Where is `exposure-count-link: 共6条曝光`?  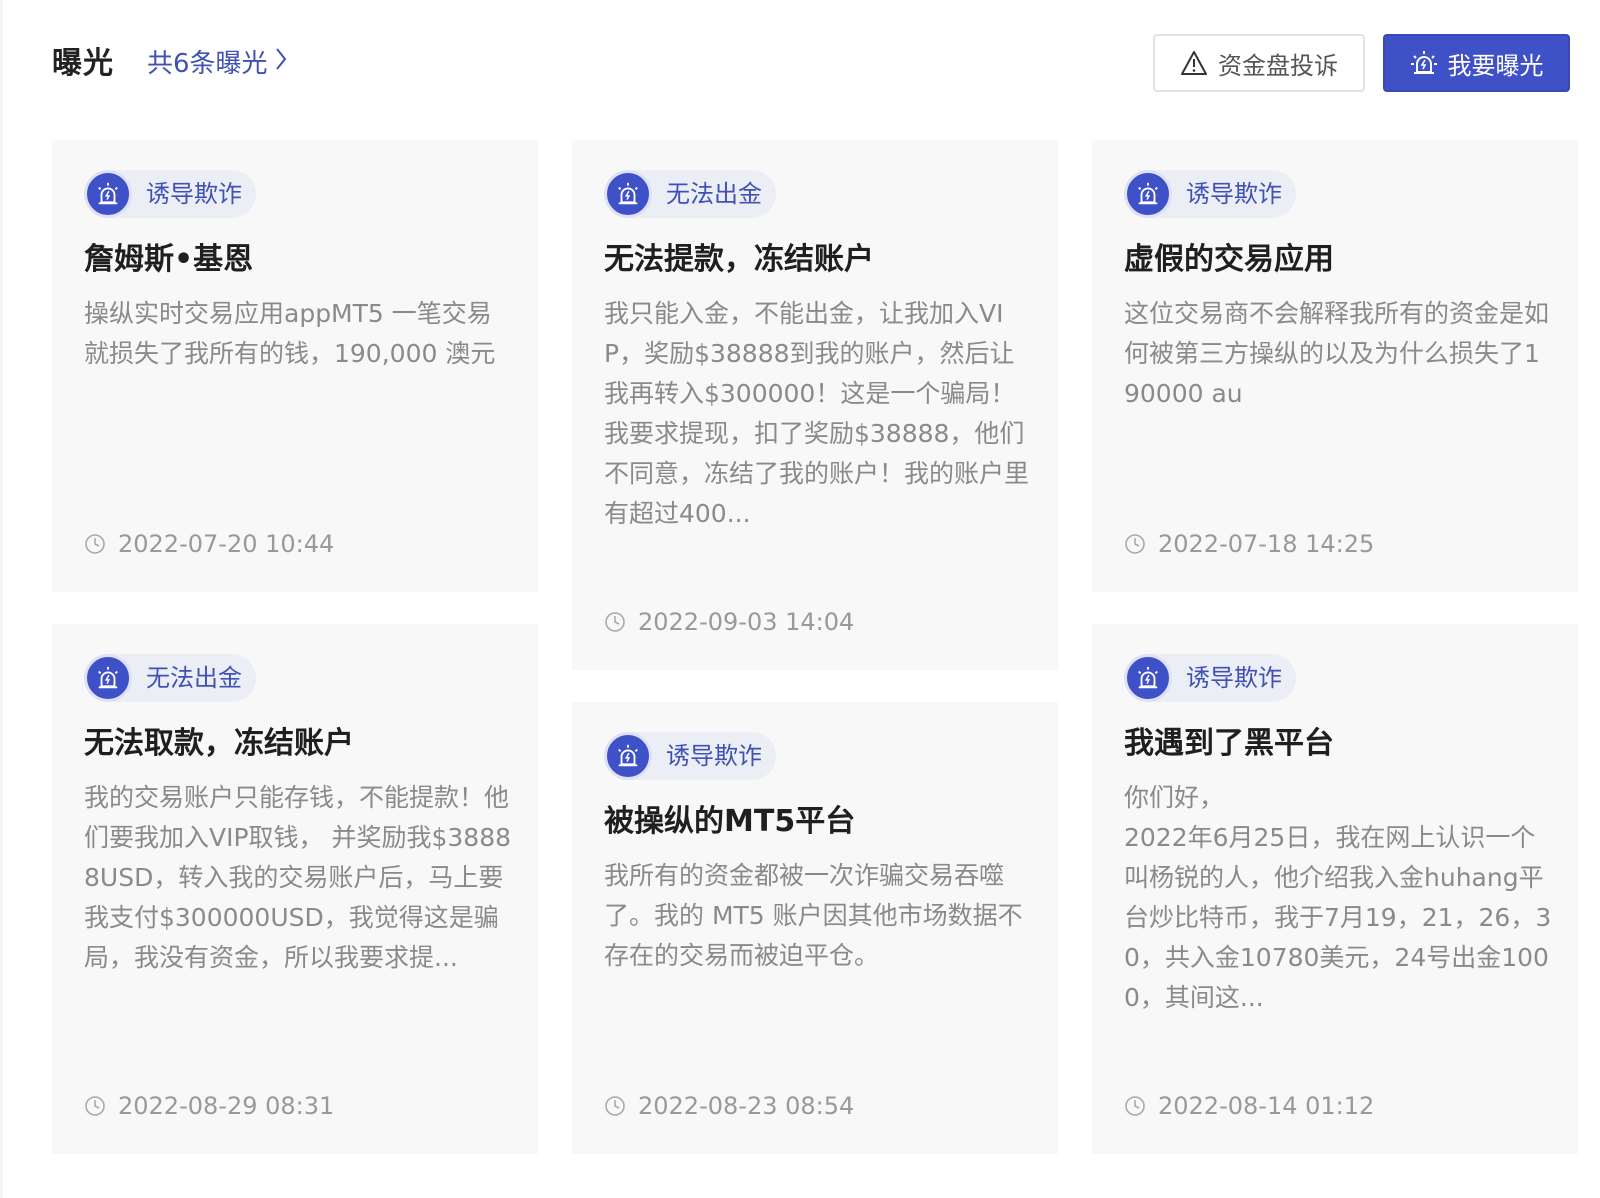 exposure-count-link: 共6条曝光 is located at coordinates (217, 64).